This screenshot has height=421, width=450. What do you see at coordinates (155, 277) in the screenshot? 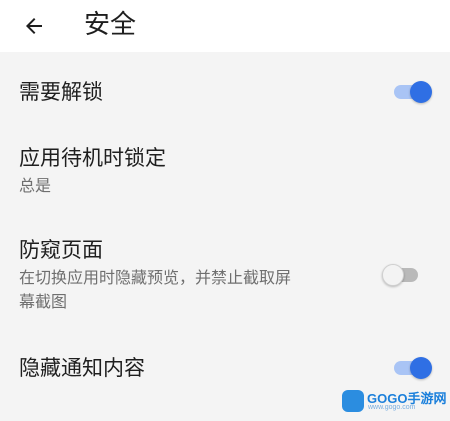
I see `setting-subtitle-line1: 在切换应用时隐藏预览，并禁止截取屏` at bounding box center [155, 277].